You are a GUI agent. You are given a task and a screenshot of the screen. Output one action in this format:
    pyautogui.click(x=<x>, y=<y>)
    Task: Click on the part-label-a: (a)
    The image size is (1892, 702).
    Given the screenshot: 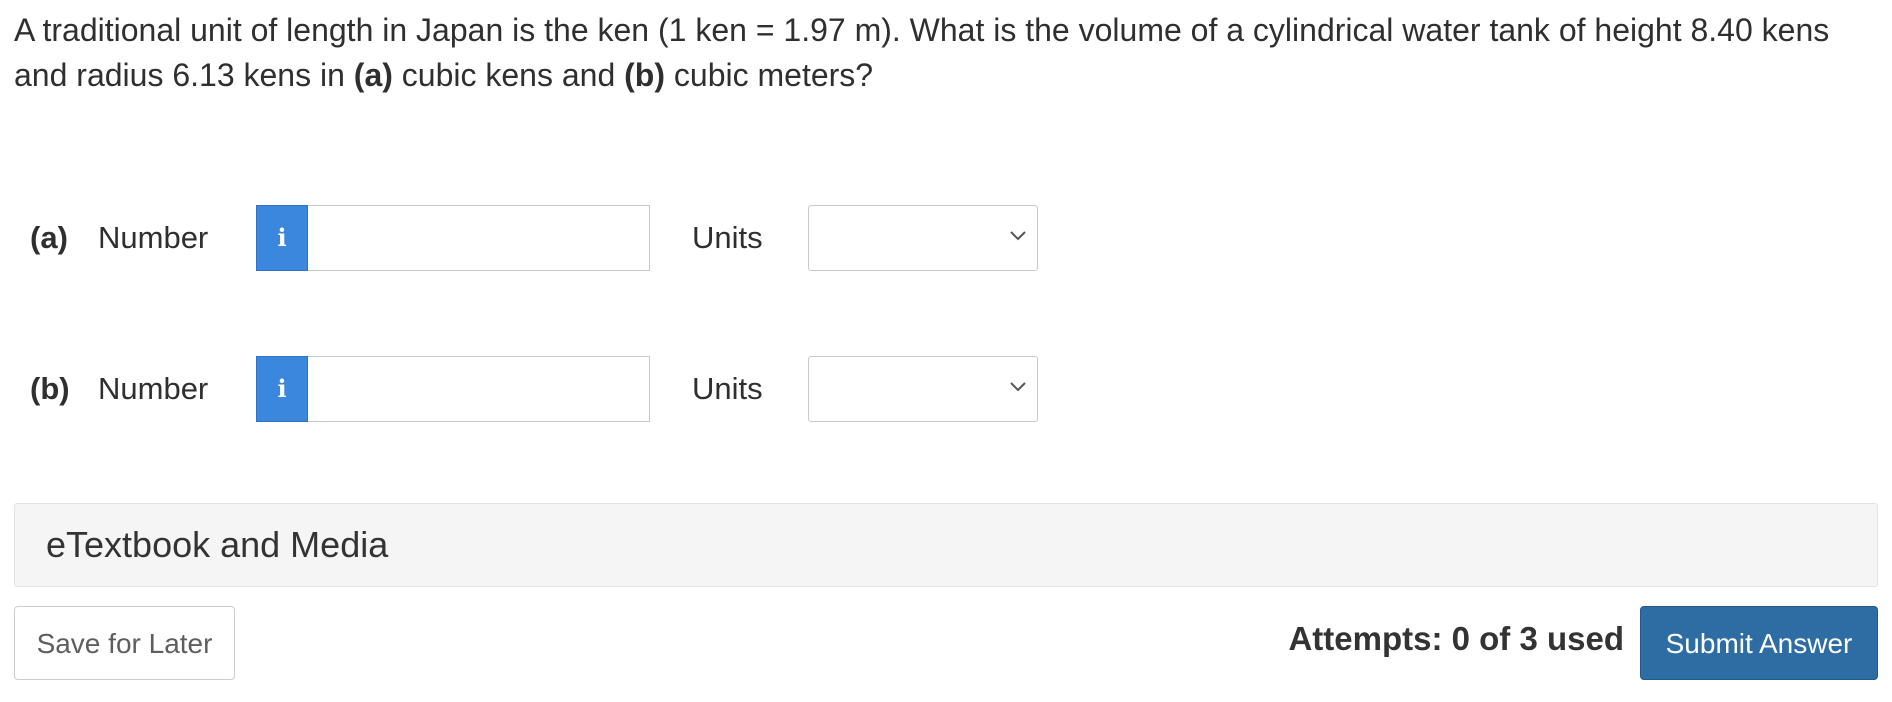 What is the action you would take?
    pyautogui.click(x=49, y=237)
    